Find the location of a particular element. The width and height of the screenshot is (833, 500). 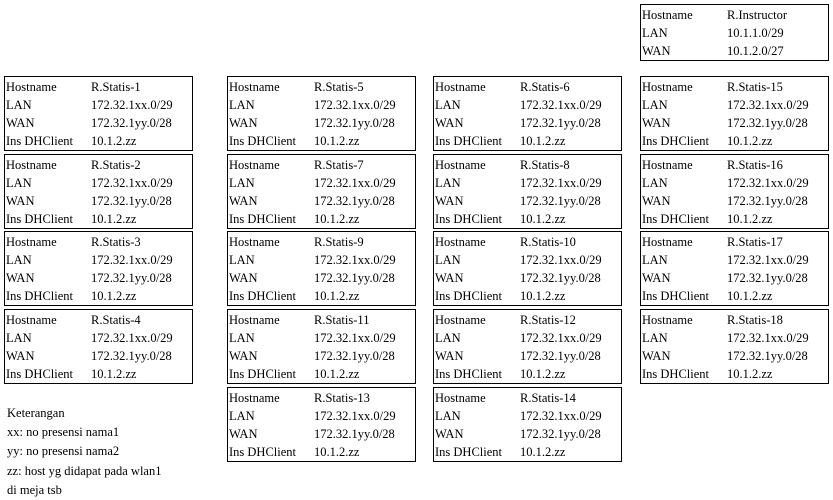

router-hostname: R.Statis-17 is located at coordinates (755, 242).